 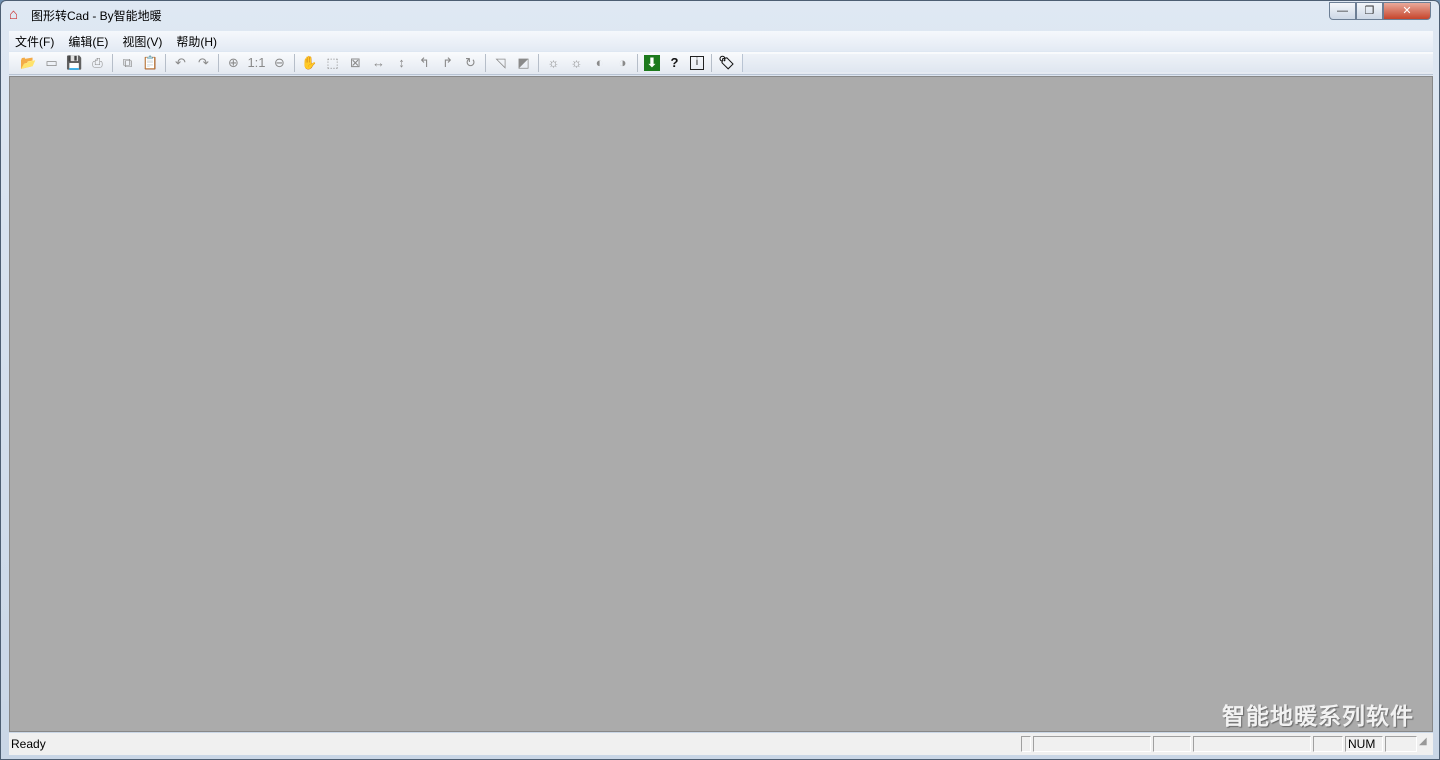 What do you see at coordinates (576, 63) in the screenshot?
I see `light-down-icon: ☼` at bounding box center [576, 63].